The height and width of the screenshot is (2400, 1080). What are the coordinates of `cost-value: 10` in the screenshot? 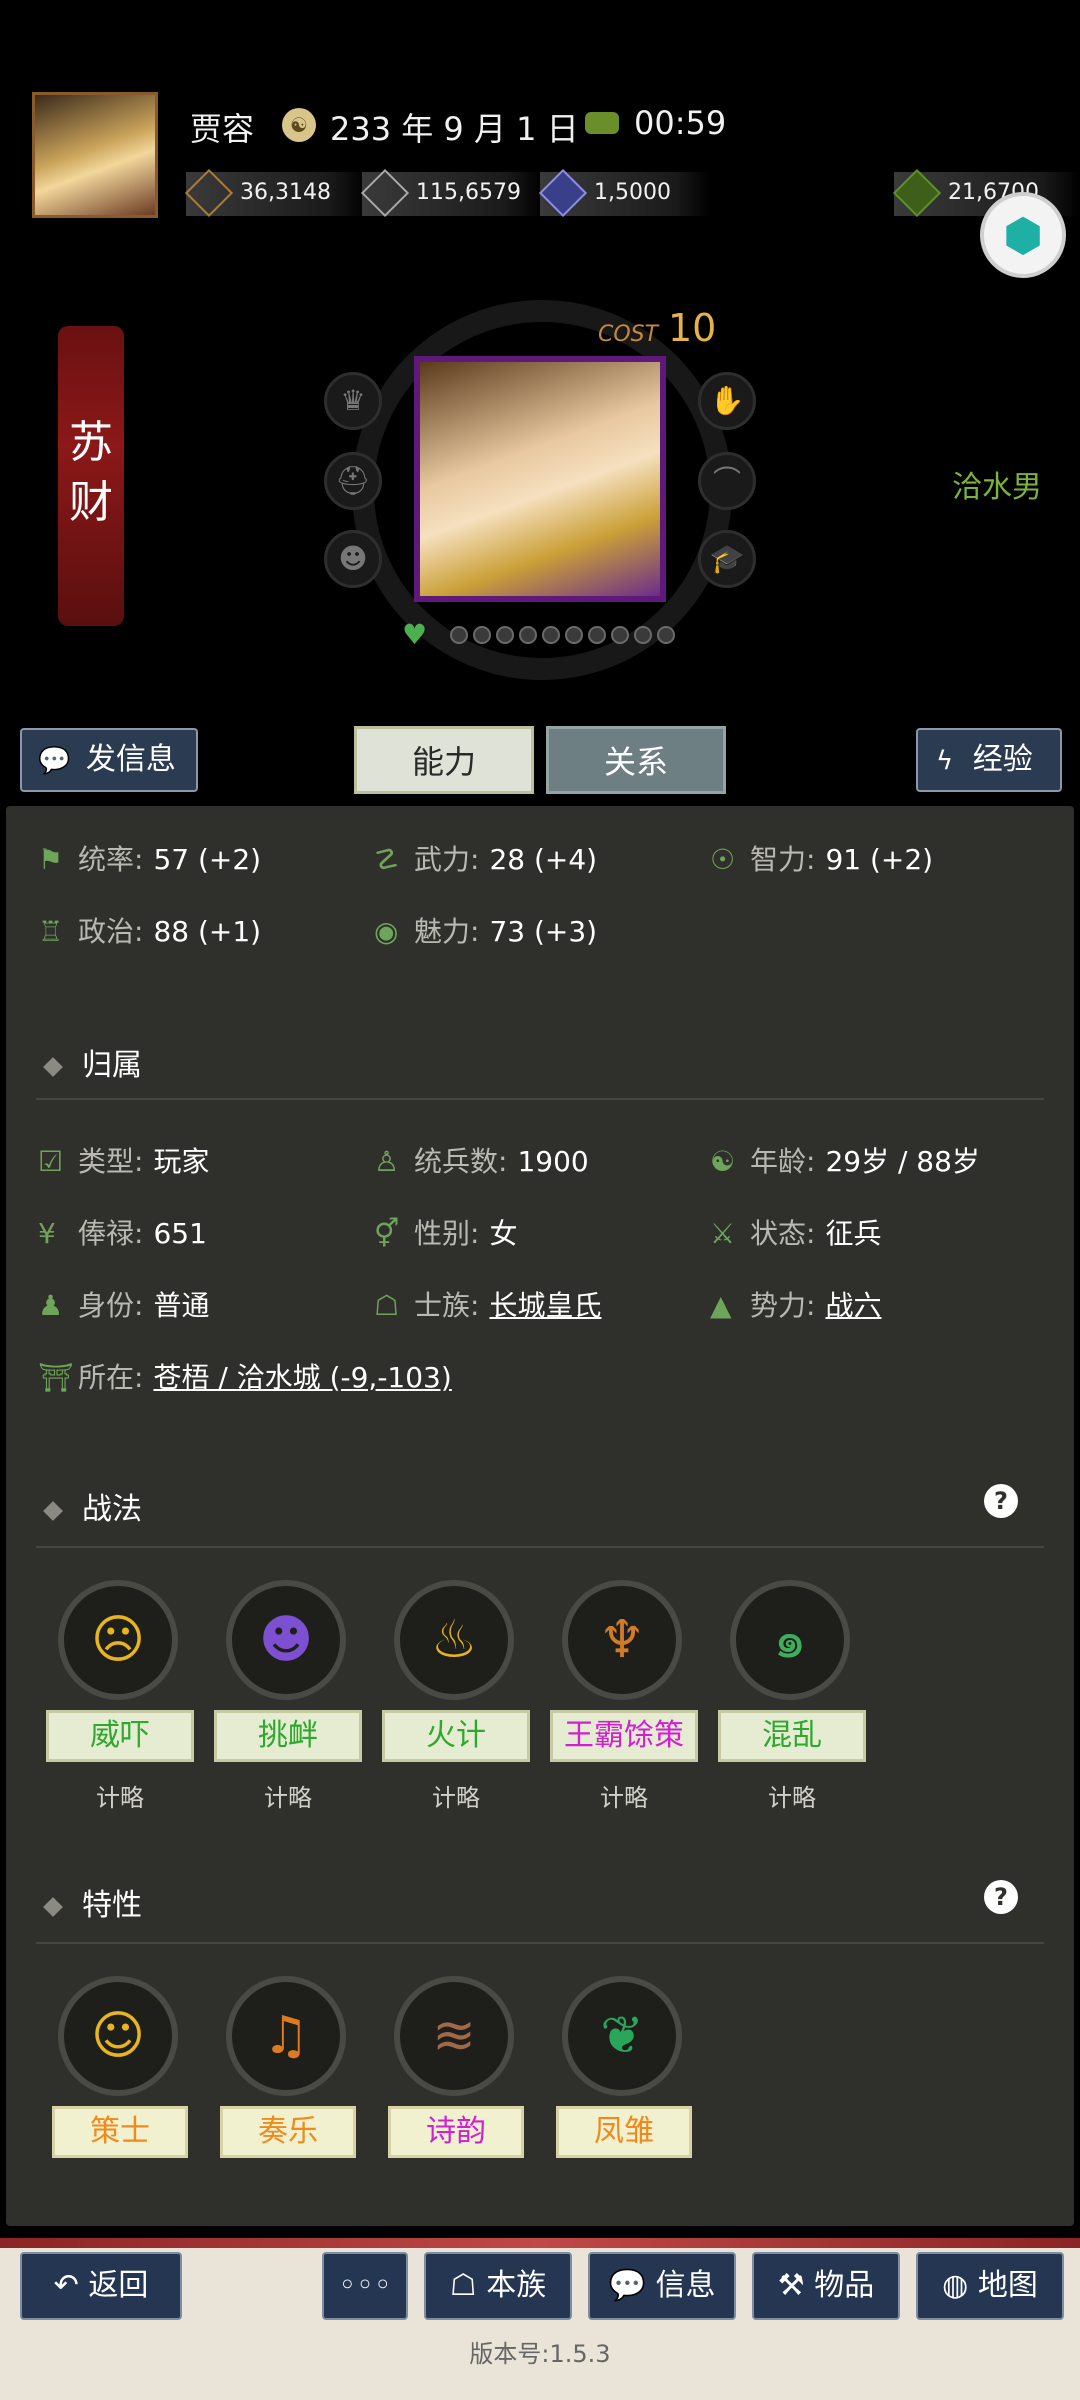 It's located at (692, 328).